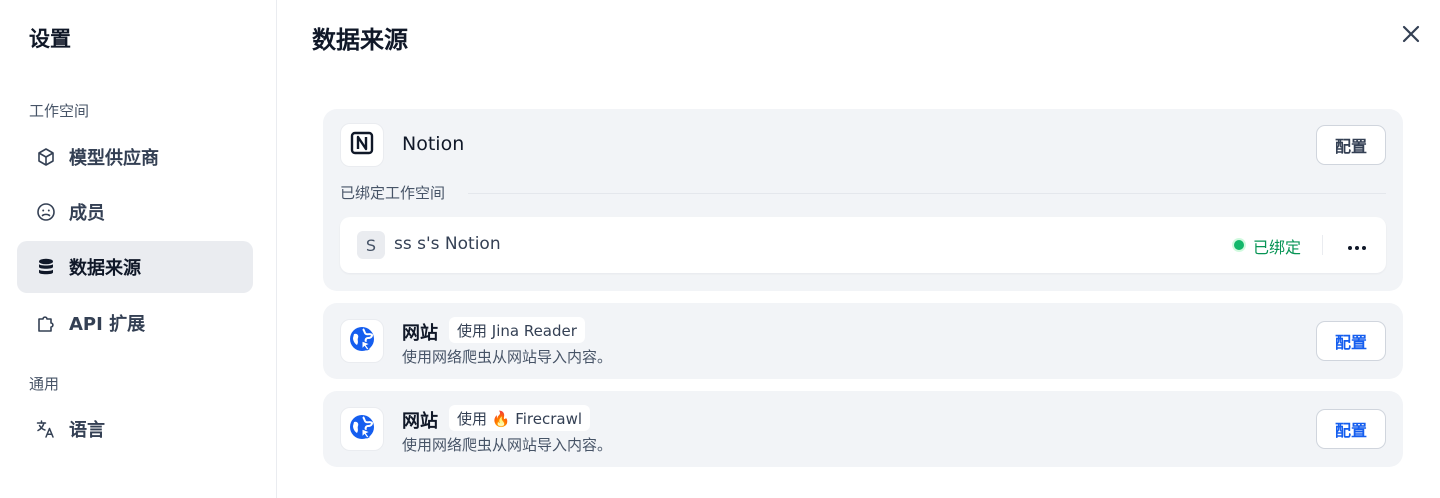 The image size is (1440, 498). Describe the element at coordinates (520, 418) in the screenshot. I see `provider-tag: 使用 🔥 Firecrawl` at that location.